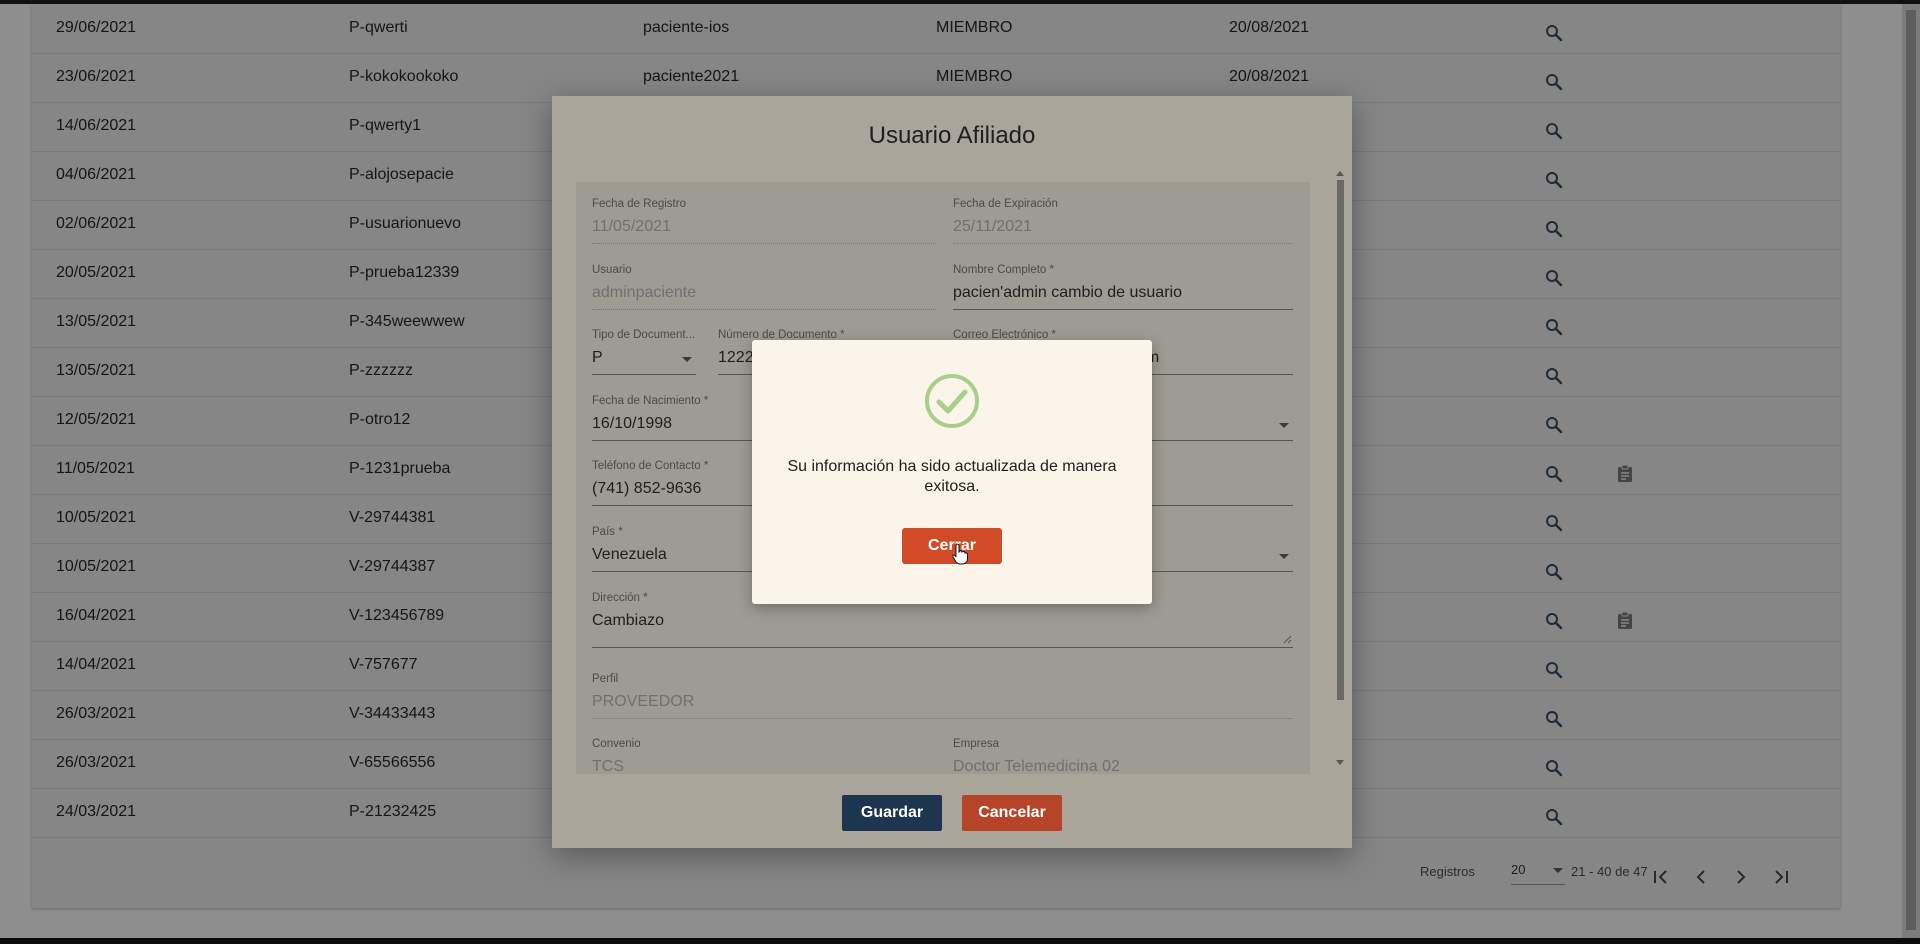  Describe the element at coordinates (1123, 756) in the screenshot. I see `company-field: Empresa Doctor Telemedicina 02` at that location.